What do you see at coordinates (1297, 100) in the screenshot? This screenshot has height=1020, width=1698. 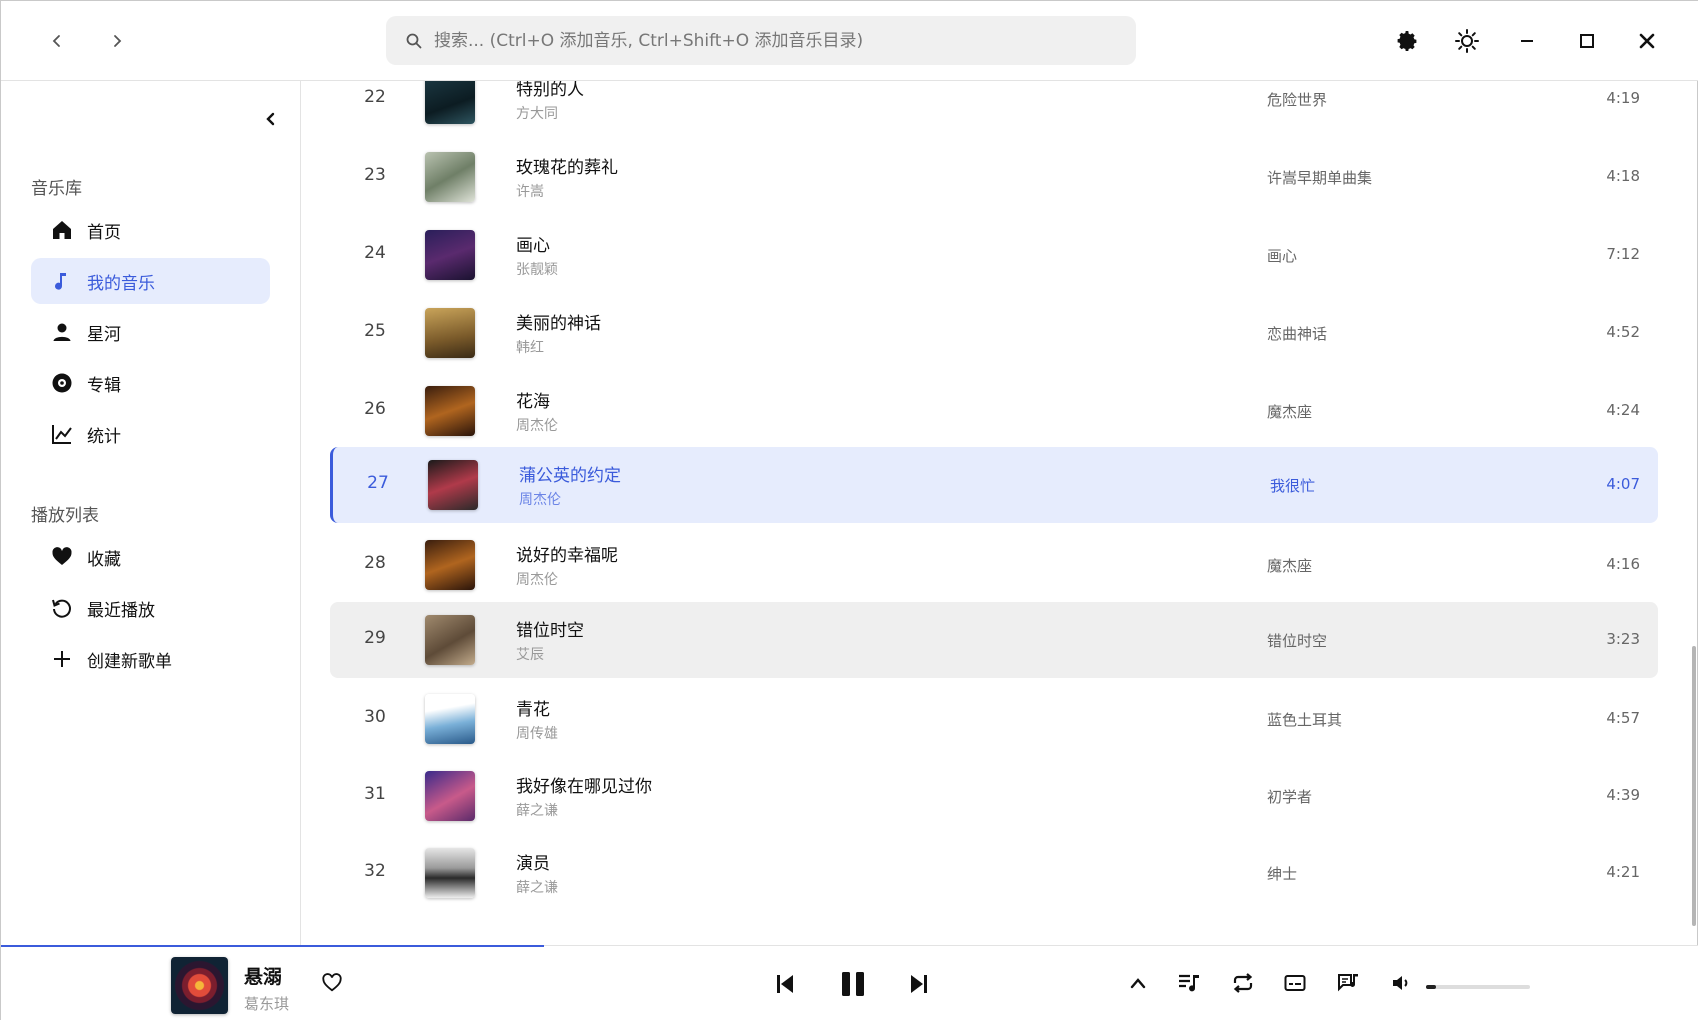 I see `song-album: 危险世界` at bounding box center [1297, 100].